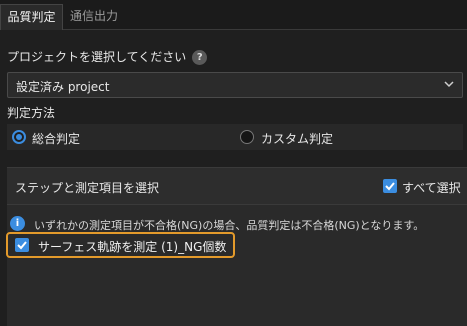 Image resolution: width=467 pixels, height=326 pixels. I want to click on steps-panel-header: ステップと測定項目を選択 すべて選択, so click(237, 186).